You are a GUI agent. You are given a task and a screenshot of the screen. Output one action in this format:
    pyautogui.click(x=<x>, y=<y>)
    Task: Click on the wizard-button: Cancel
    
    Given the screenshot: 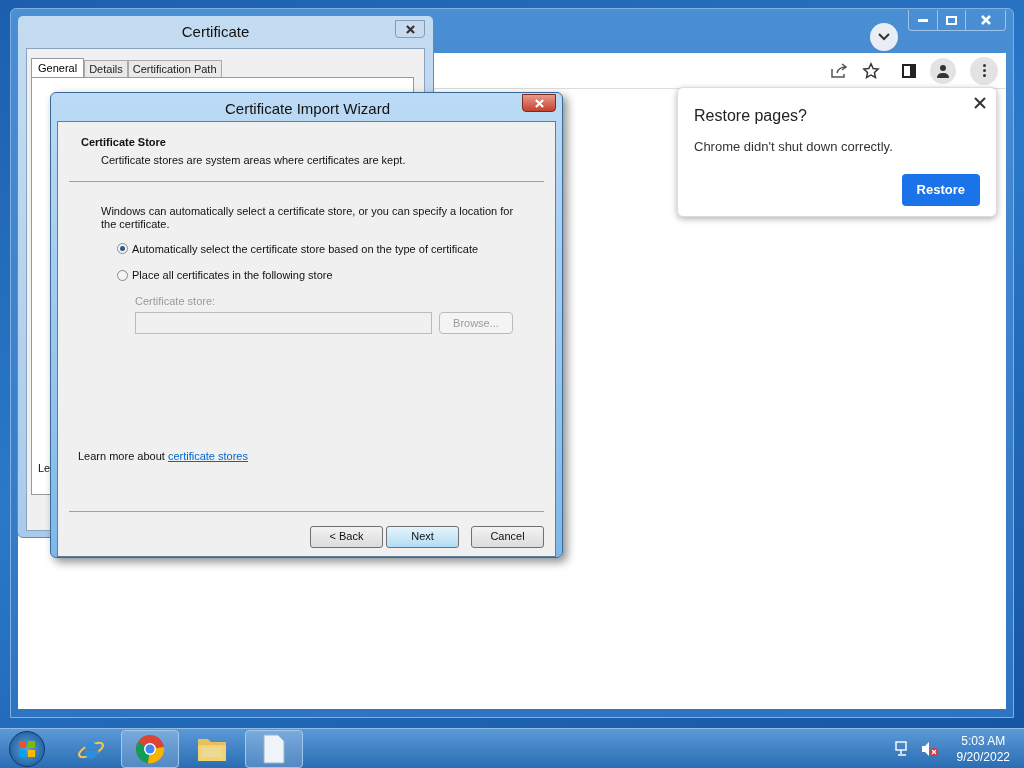 What is the action you would take?
    pyautogui.click(x=507, y=536)
    